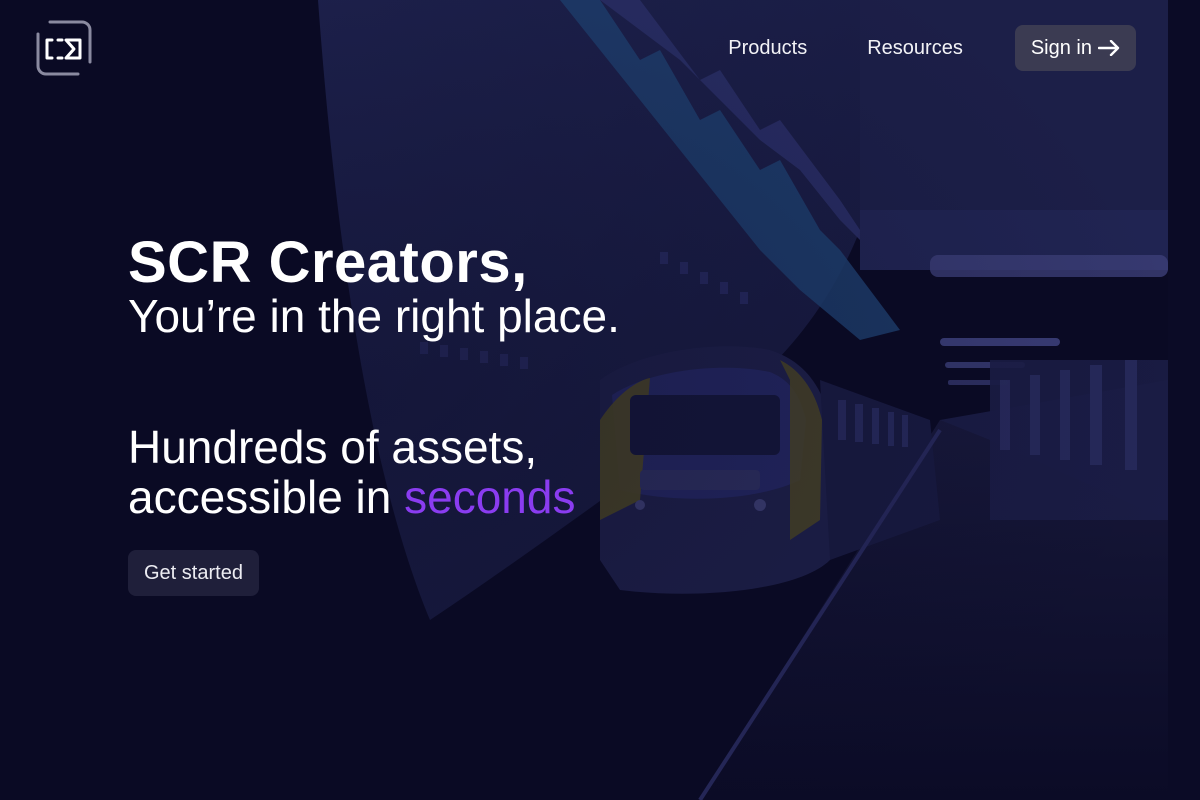 The height and width of the screenshot is (800, 1200). I want to click on top-nav: Products Resources Sign in, so click(932, 48).